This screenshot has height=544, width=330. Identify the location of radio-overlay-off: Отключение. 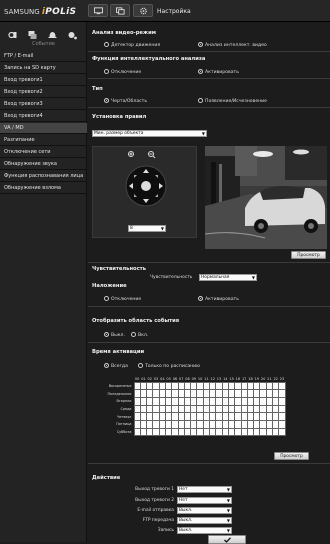
(122, 299).